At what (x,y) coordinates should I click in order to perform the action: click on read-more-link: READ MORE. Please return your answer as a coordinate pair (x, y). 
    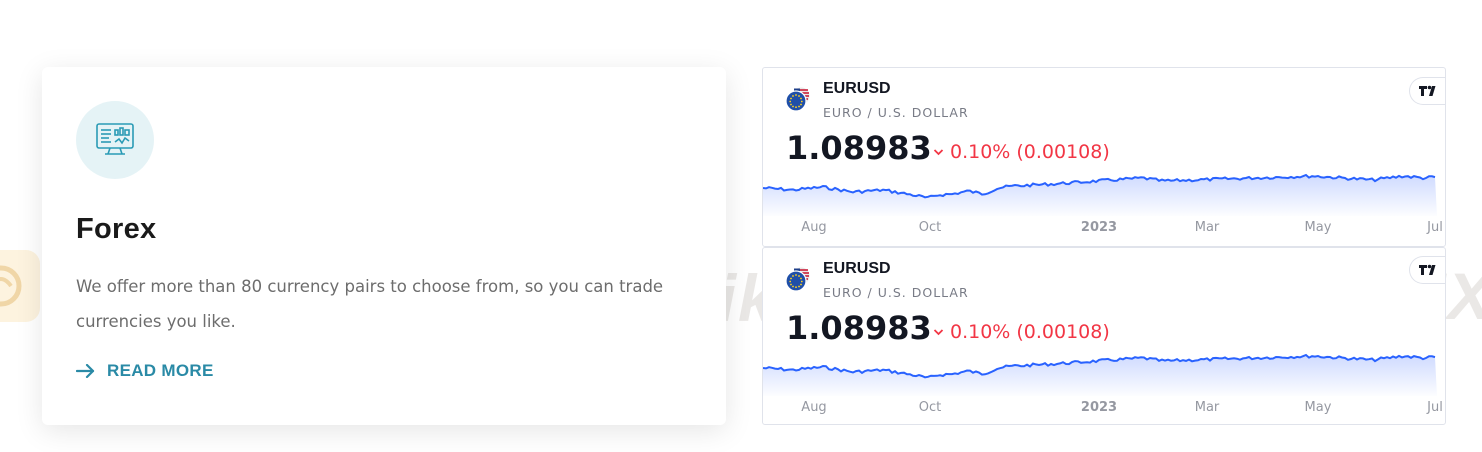
    Looking at the image, I should click on (145, 371).